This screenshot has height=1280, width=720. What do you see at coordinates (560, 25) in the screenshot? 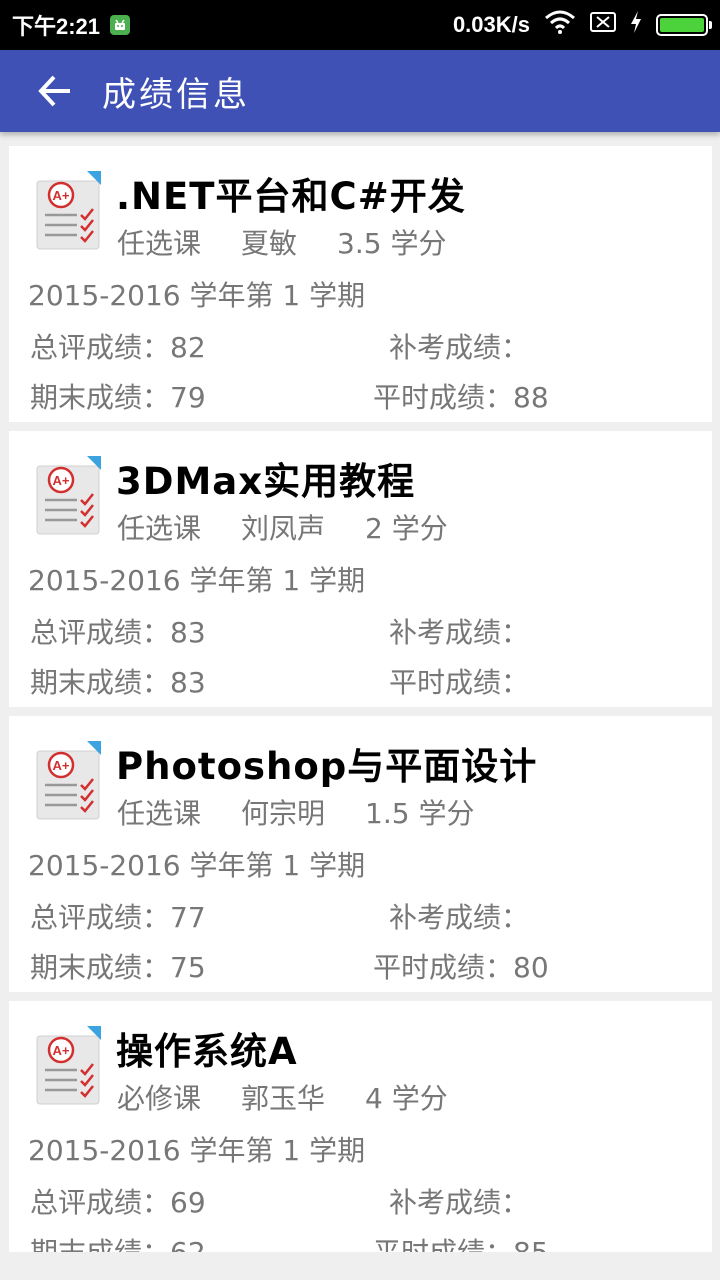
I see `wifi-icon` at bounding box center [560, 25].